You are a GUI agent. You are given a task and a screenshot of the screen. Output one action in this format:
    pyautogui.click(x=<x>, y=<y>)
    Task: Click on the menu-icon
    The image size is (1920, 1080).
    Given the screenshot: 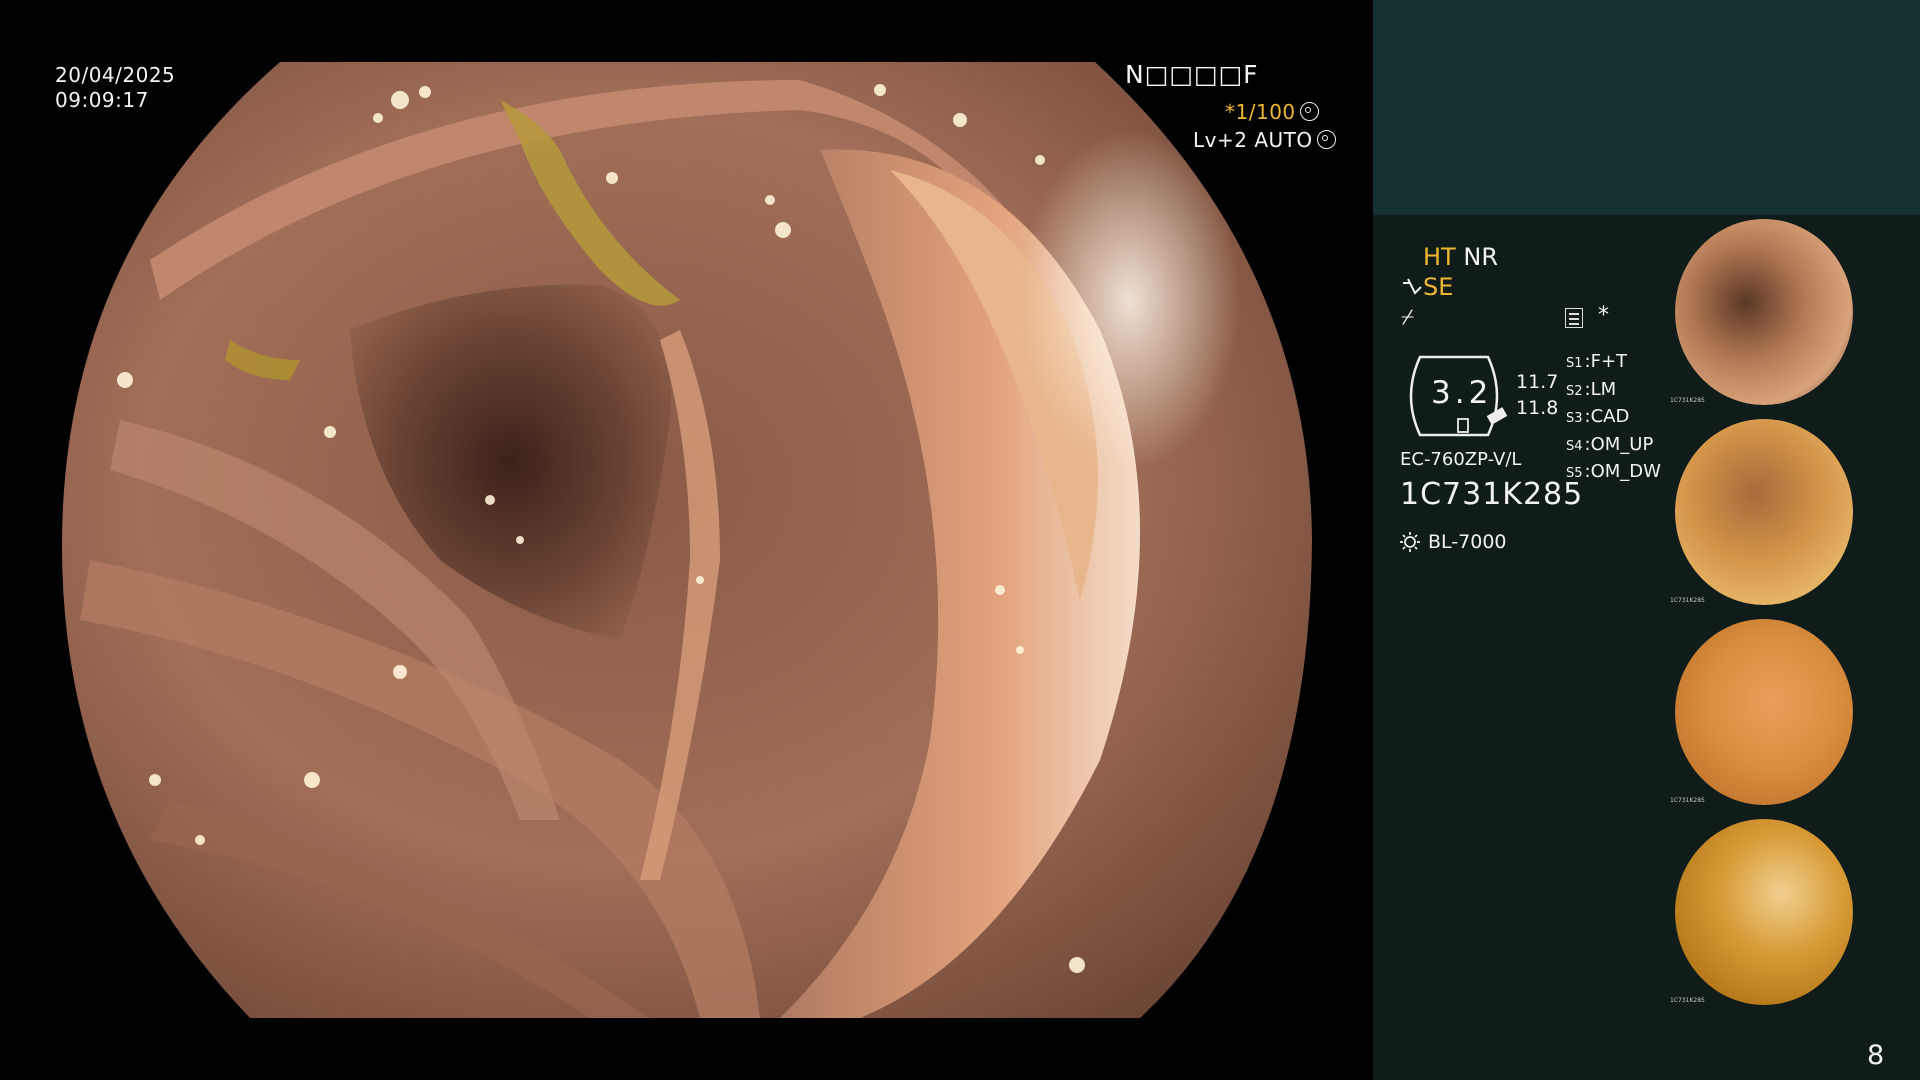 What is the action you would take?
    pyautogui.click(x=1574, y=318)
    